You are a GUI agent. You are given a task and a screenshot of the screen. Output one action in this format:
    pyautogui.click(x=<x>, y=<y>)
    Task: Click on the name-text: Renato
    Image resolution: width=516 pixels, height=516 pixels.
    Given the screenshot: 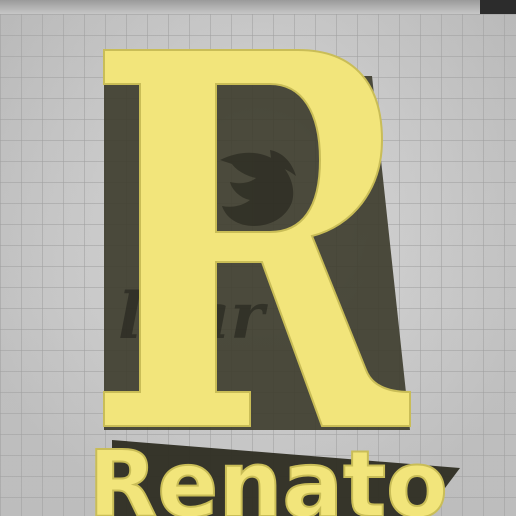 What is the action you would take?
    pyautogui.click(x=268, y=473)
    